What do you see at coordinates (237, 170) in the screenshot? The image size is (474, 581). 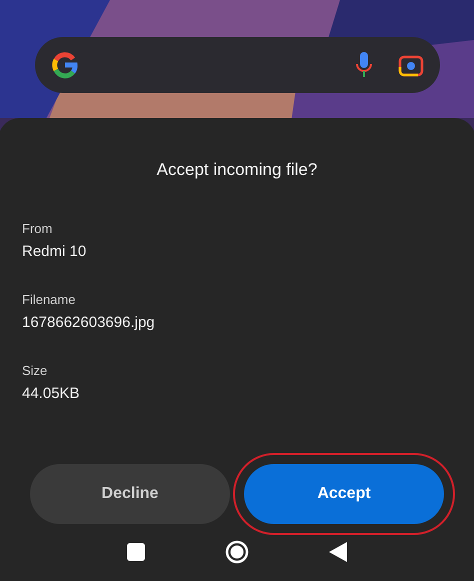 I see `dialog-title: Accept incoming file?` at bounding box center [237, 170].